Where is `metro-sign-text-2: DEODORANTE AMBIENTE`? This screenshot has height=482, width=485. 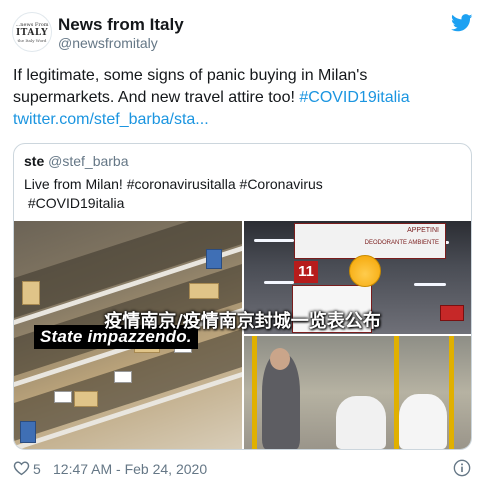 metro-sign-text-2: DEODORANTE AMBIENTE is located at coordinates (401, 243).